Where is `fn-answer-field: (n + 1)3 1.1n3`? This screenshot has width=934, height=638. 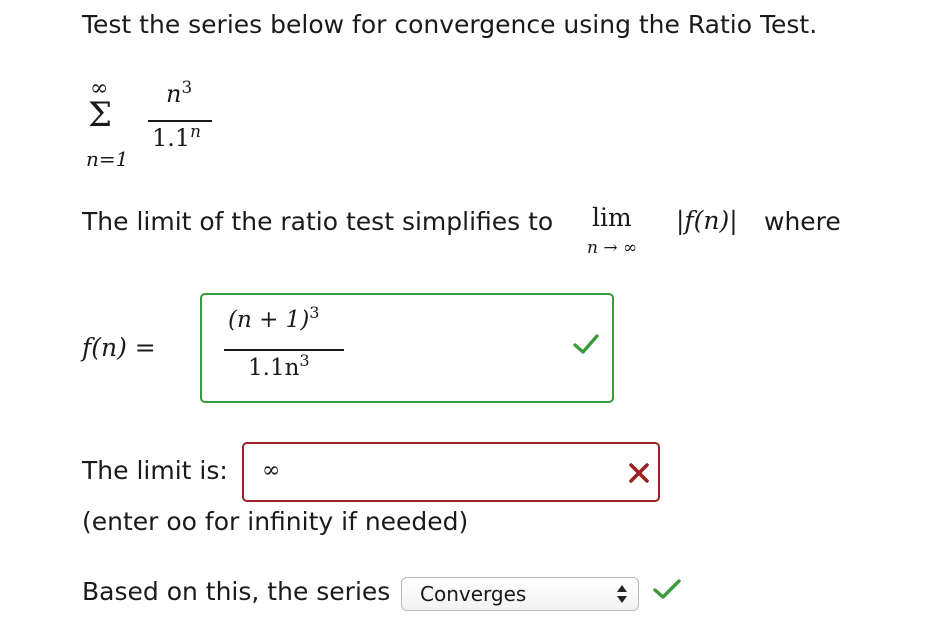 fn-answer-field: (n + 1)3 1.1n3 is located at coordinates (407, 348).